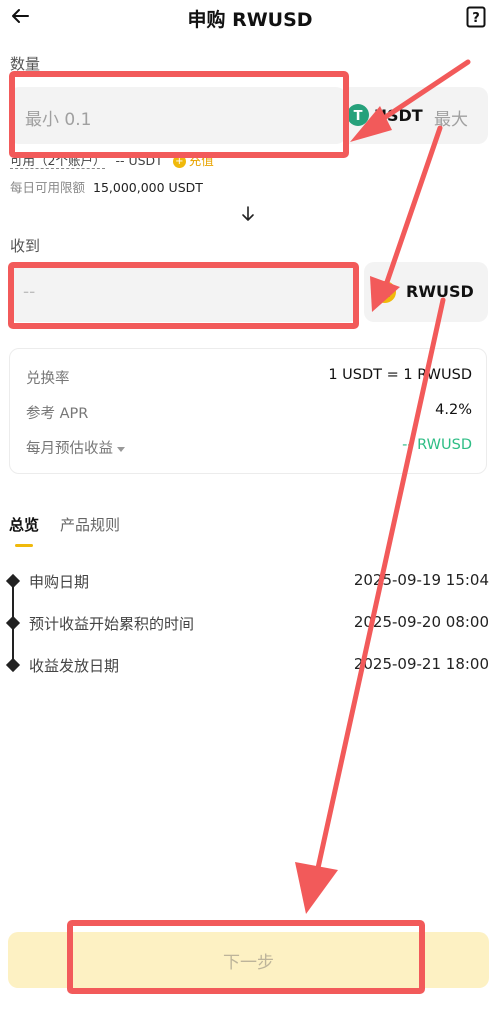 The width and height of the screenshot is (500, 1015). I want to click on amount-label: 数量, so click(25, 64).